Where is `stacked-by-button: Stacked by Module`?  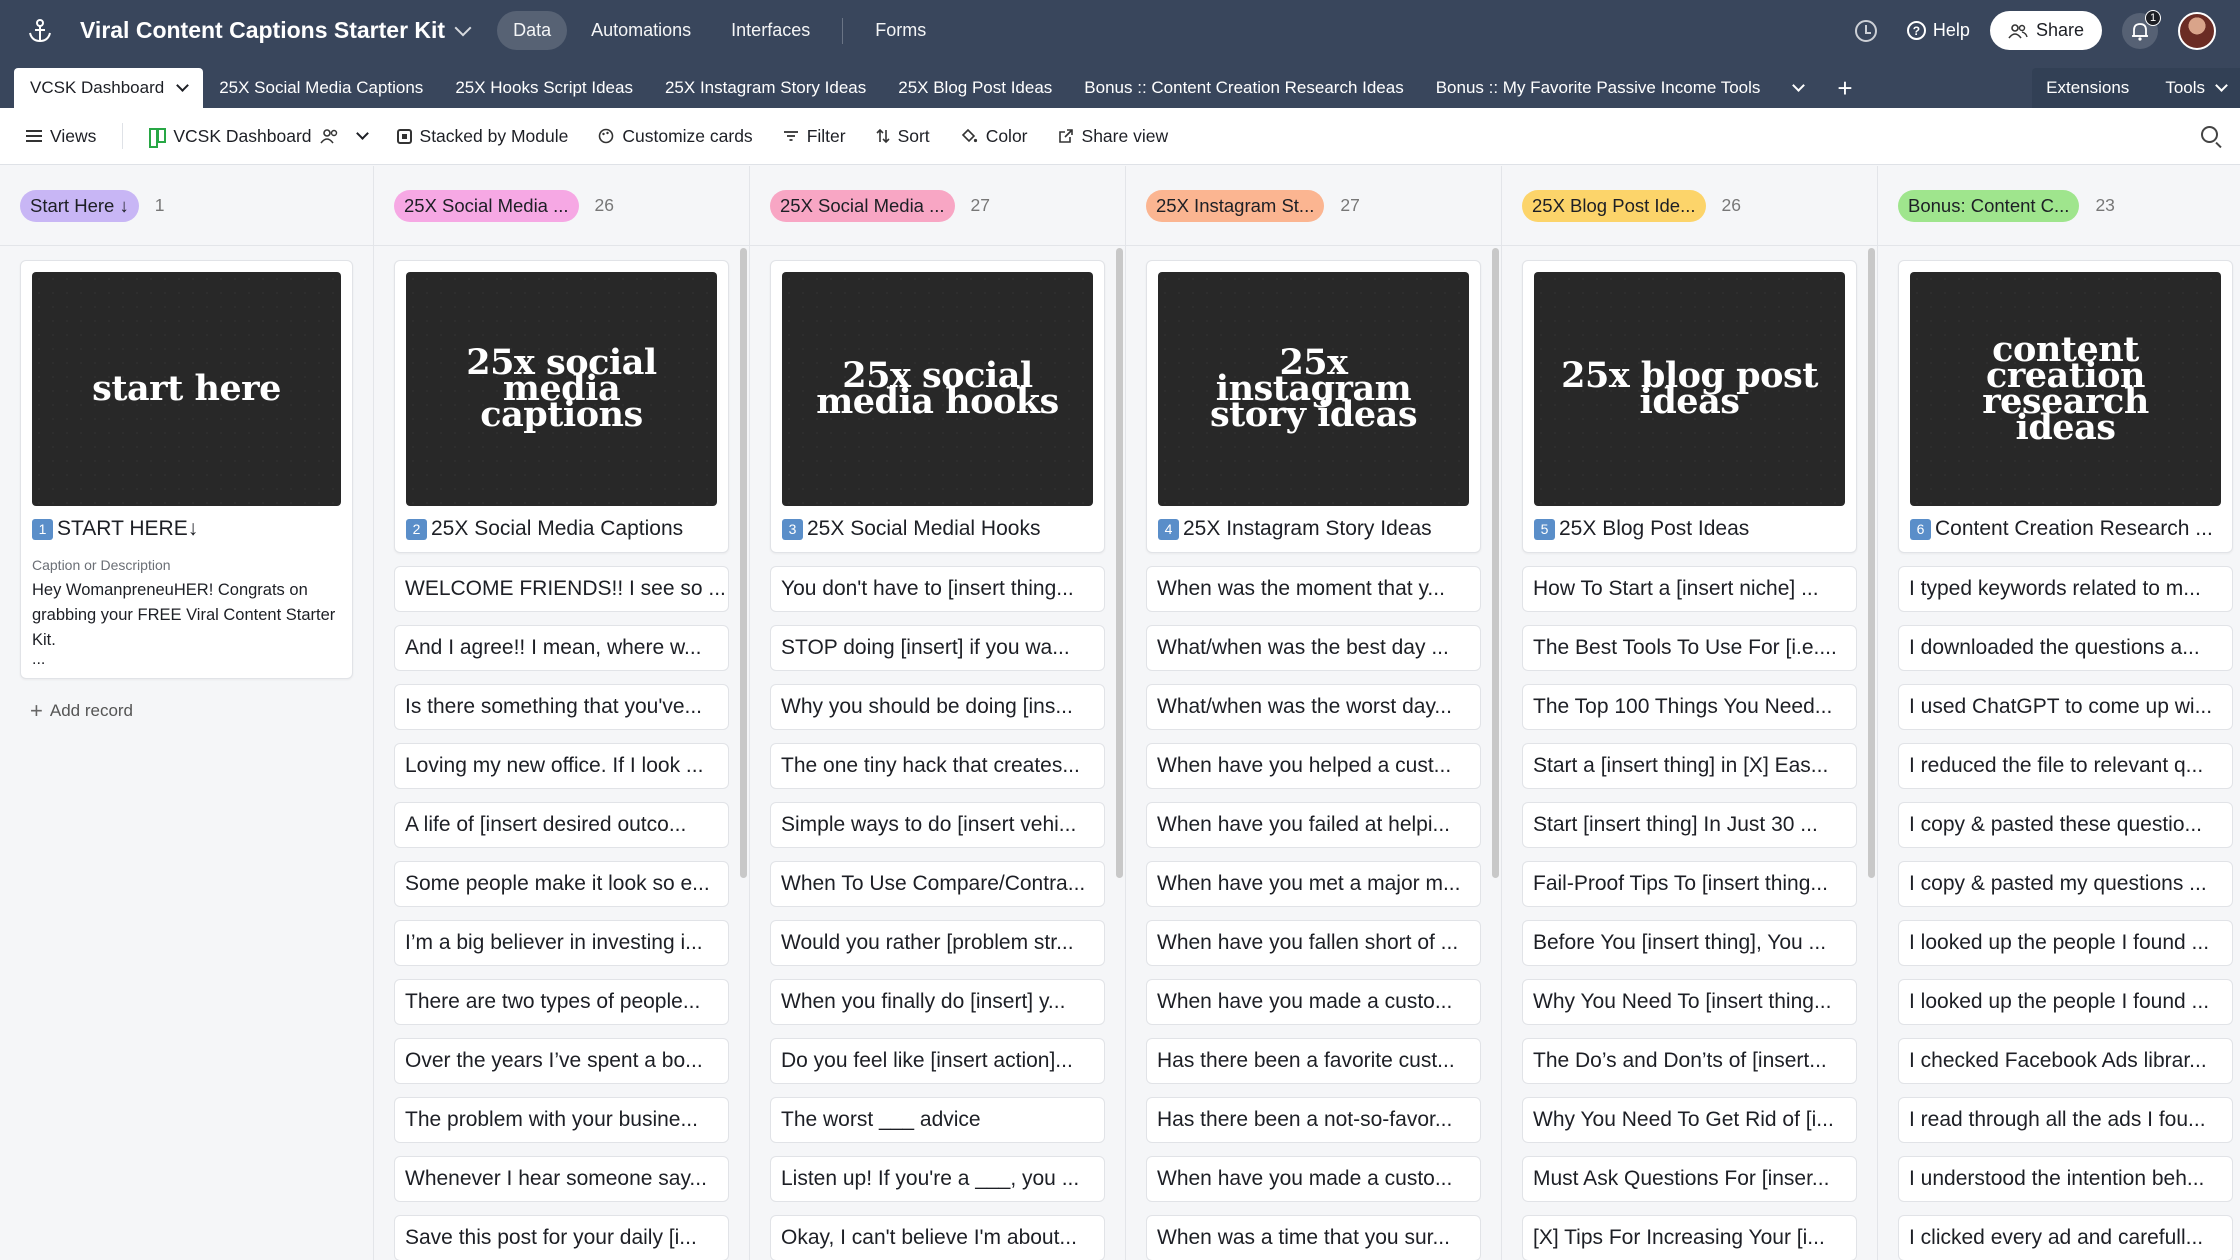
stacked-by-button: Stacked by Module is located at coordinates (482, 136).